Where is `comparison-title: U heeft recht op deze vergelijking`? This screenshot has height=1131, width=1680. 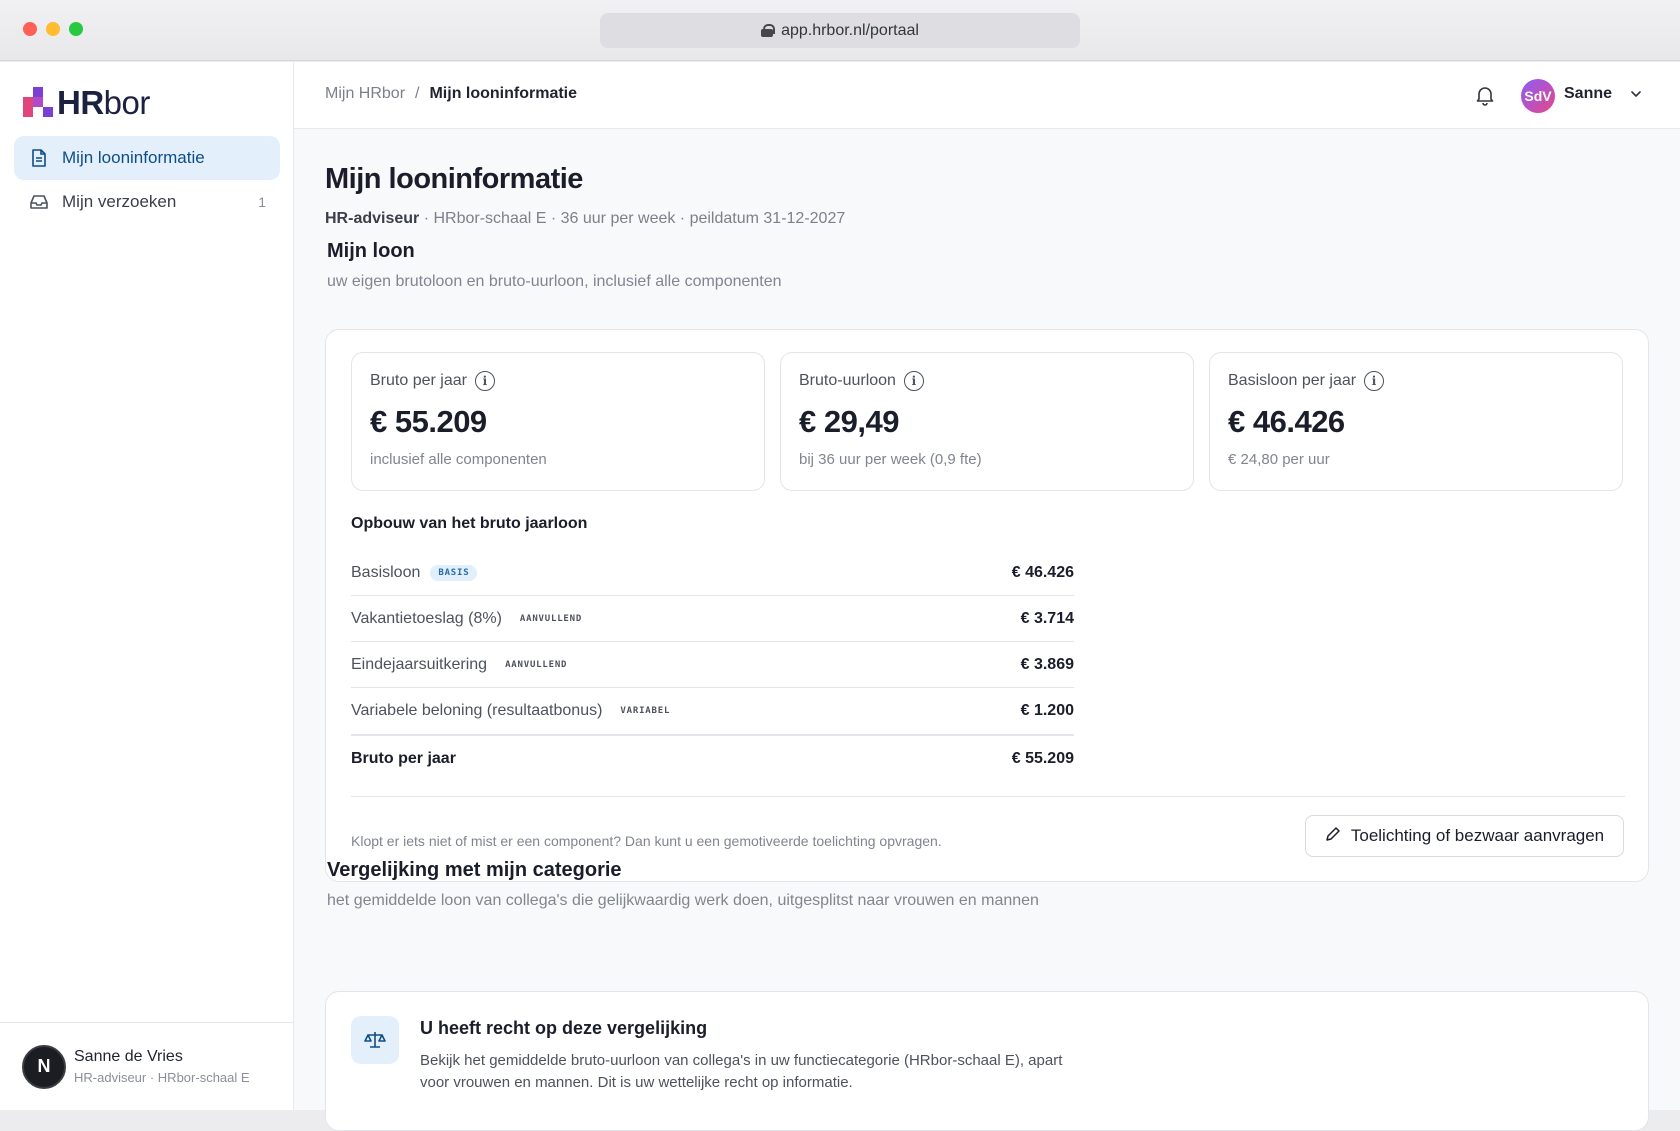
comparison-title: U heeft recht op deze vergelijking is located at coordinates (564, 1028).